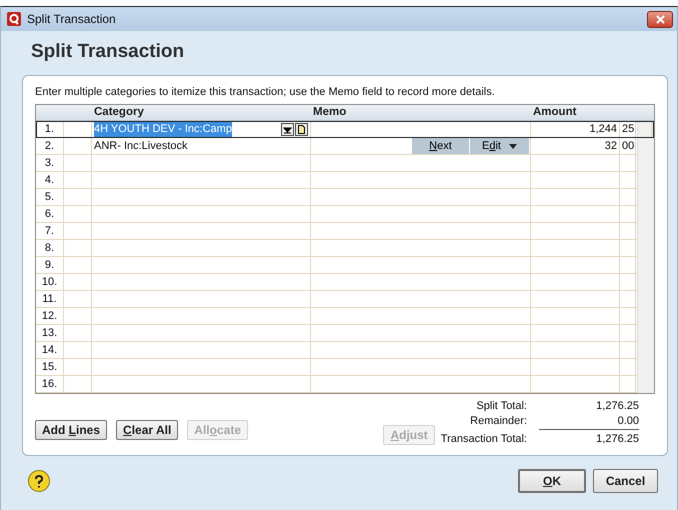 This screenshot has width=678, height=510. I want to click on app-logo-icon, so click(14, 19).